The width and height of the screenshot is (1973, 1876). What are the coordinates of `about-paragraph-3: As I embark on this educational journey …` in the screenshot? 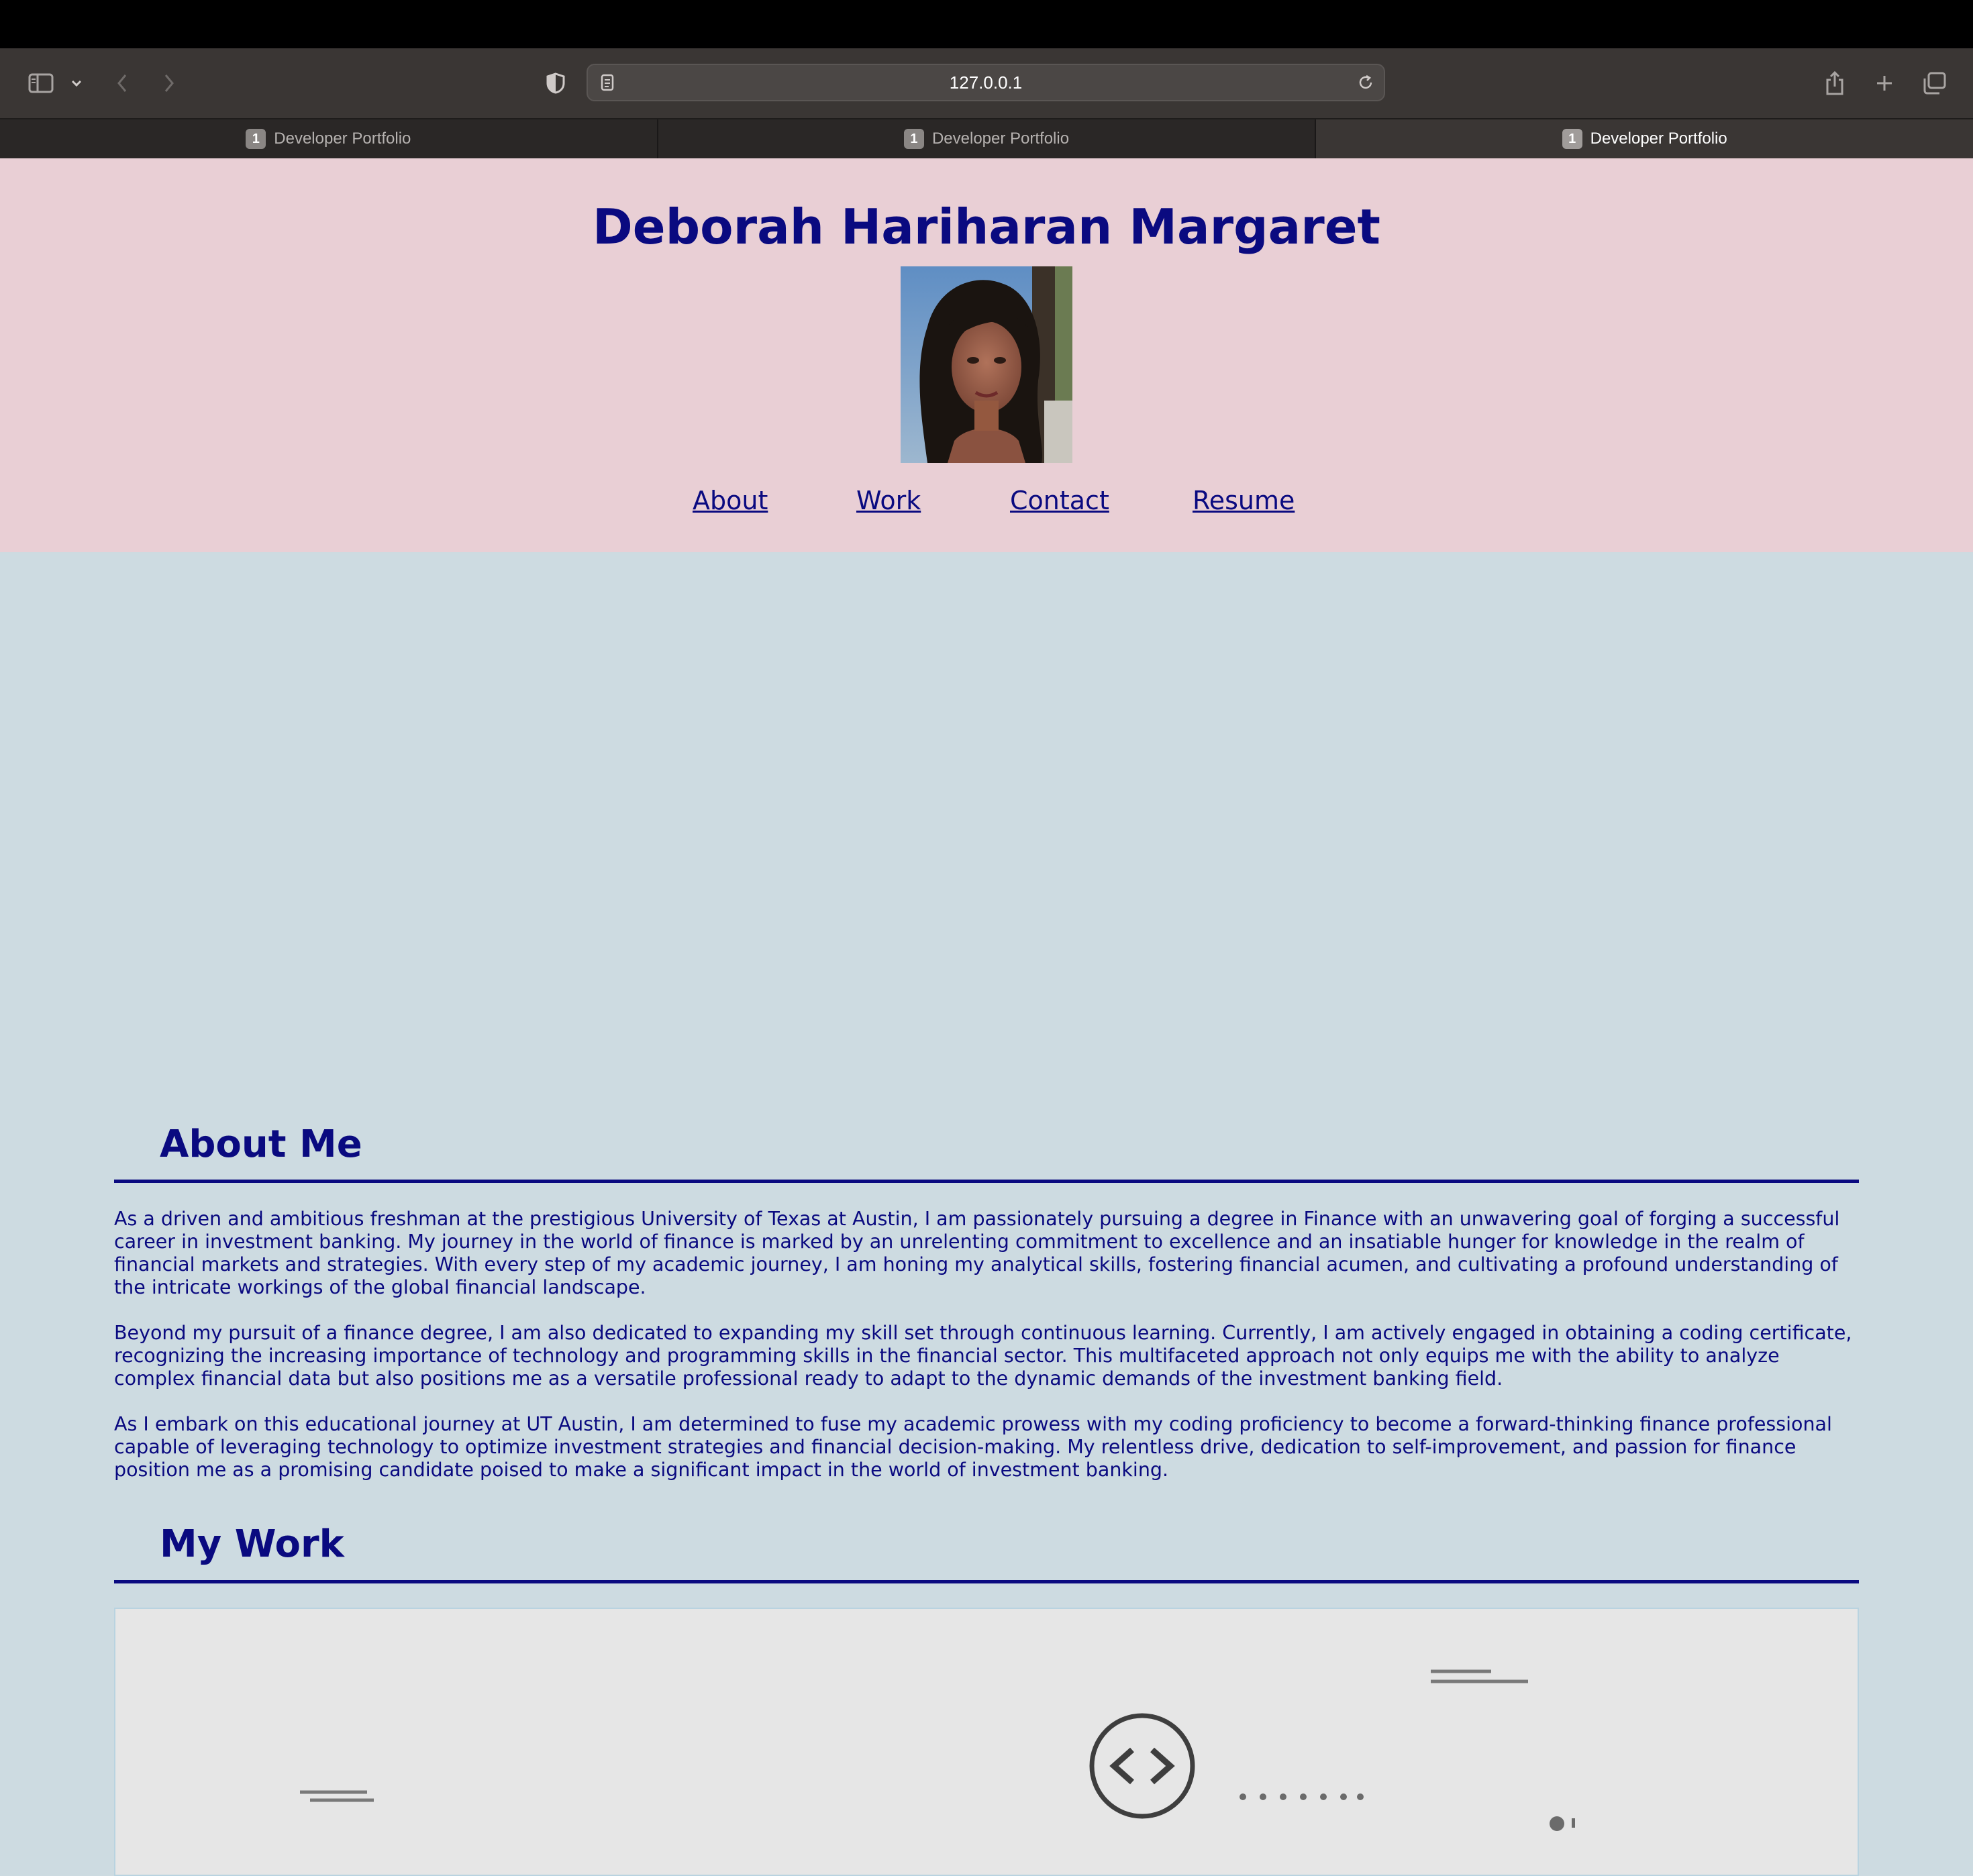 It's located at (973, 1447).